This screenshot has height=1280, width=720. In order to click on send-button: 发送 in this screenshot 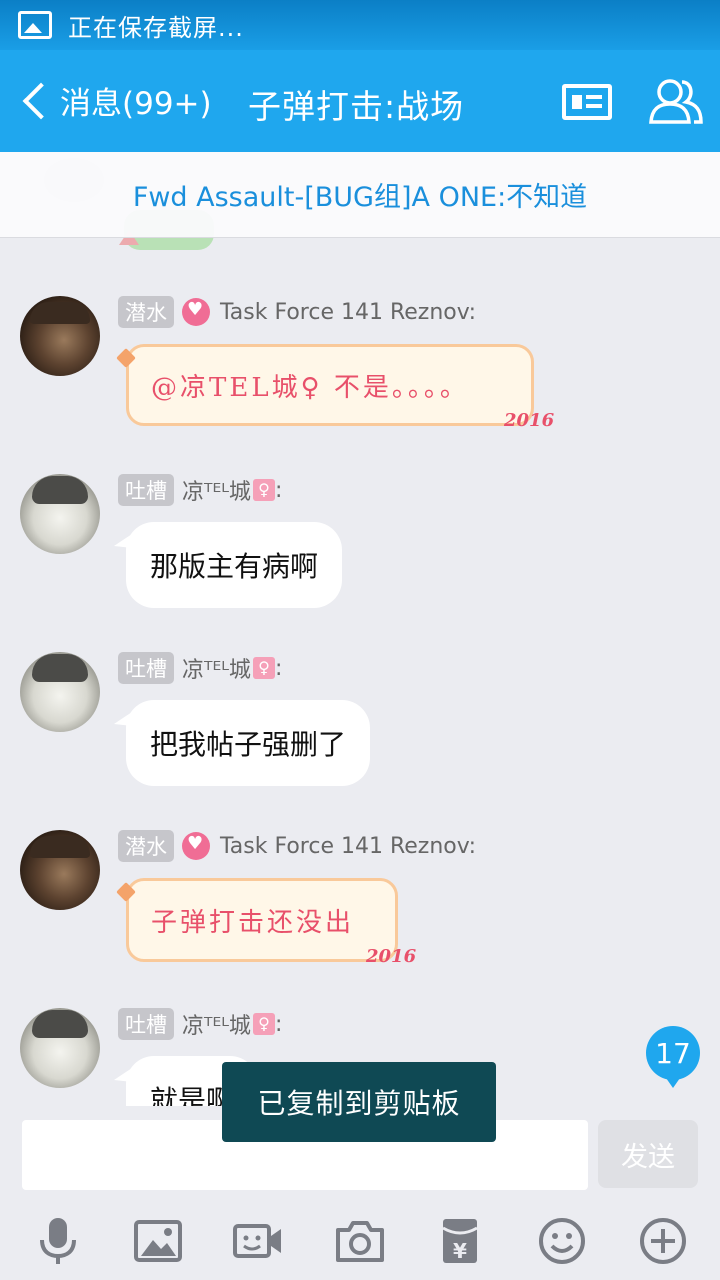, I will do `click(648, 1154)`.